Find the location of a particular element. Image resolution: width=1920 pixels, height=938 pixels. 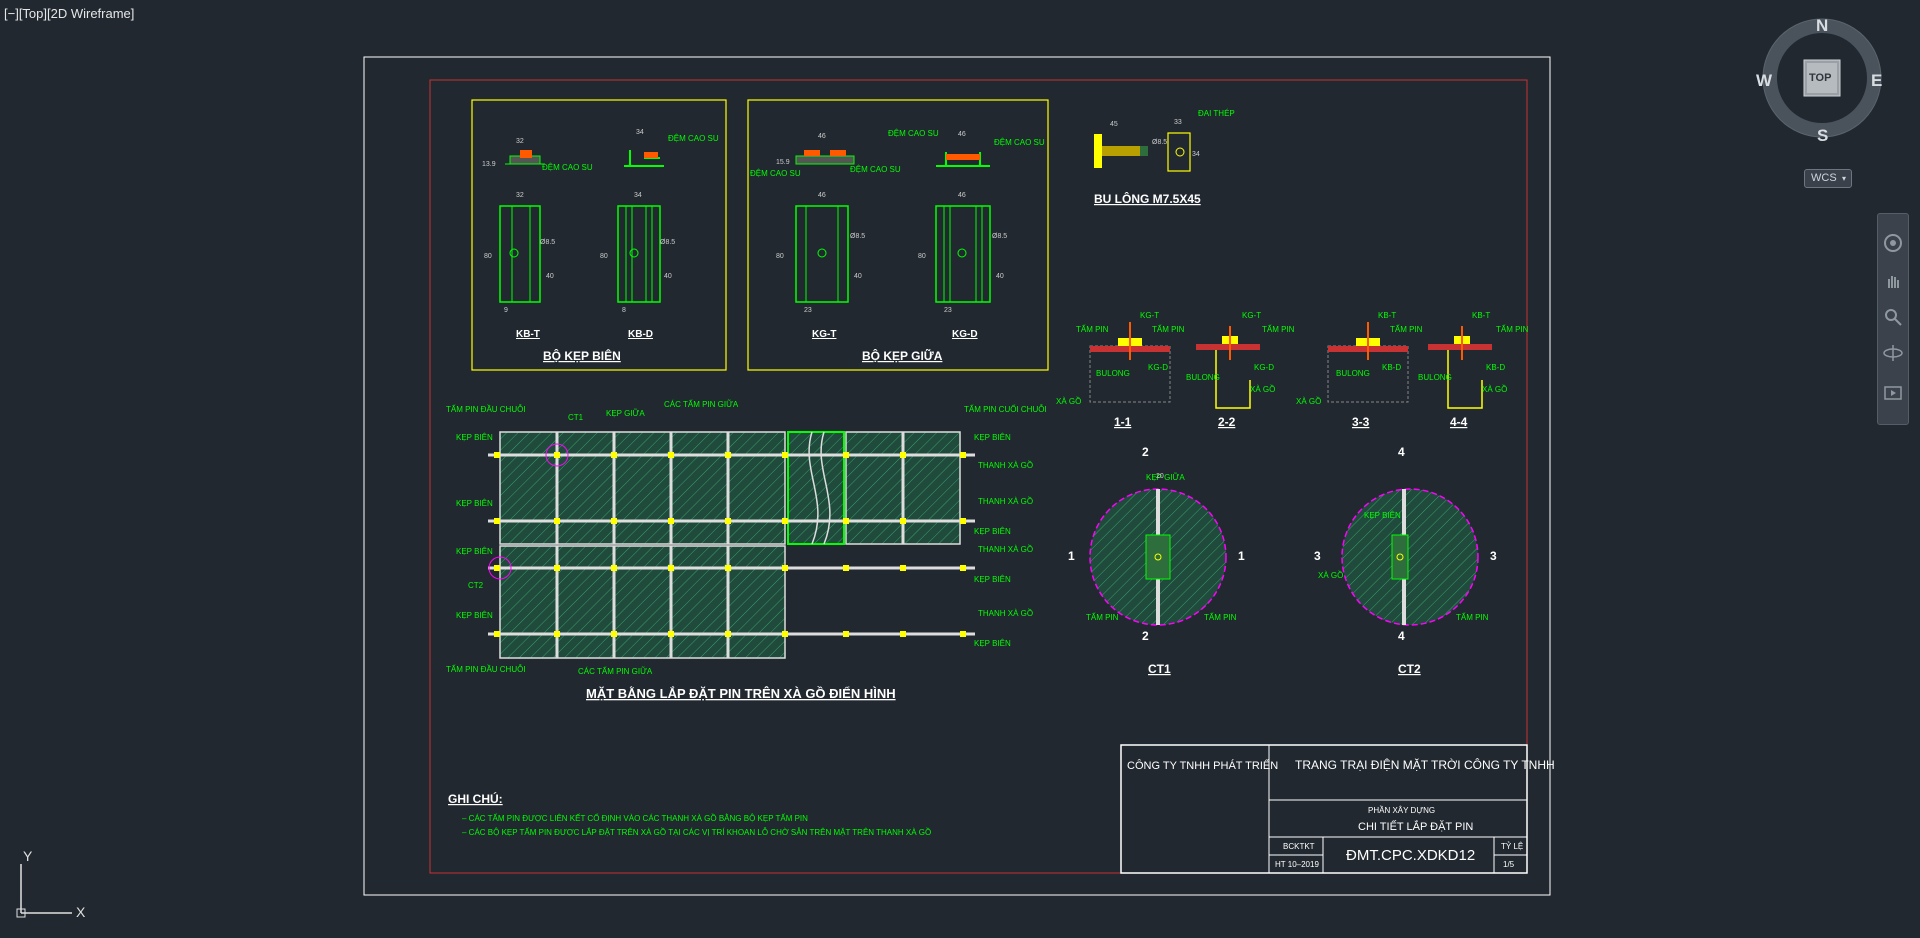

dim-label: 13.9 is located at coordinates (489, 164).